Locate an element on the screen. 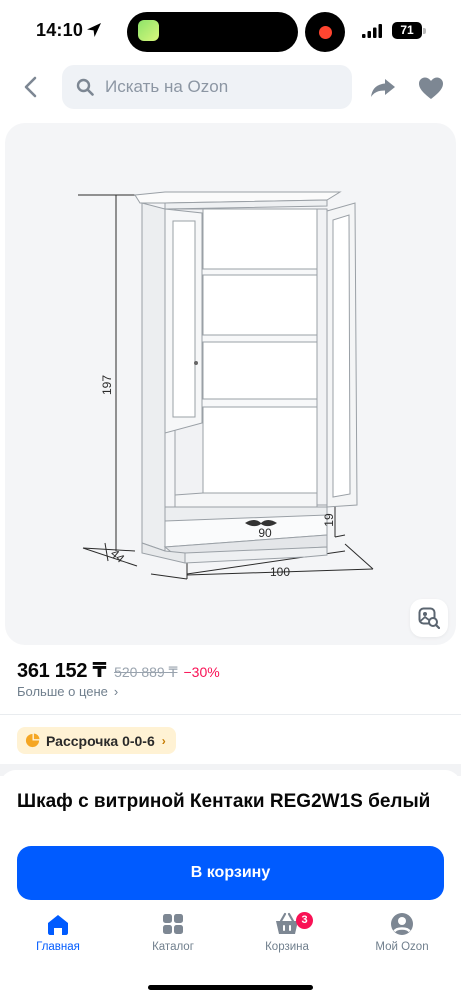 This screenshot has width=461, height=999. more-about-price-label: Больше о цене is located at coordinates (62, 691).